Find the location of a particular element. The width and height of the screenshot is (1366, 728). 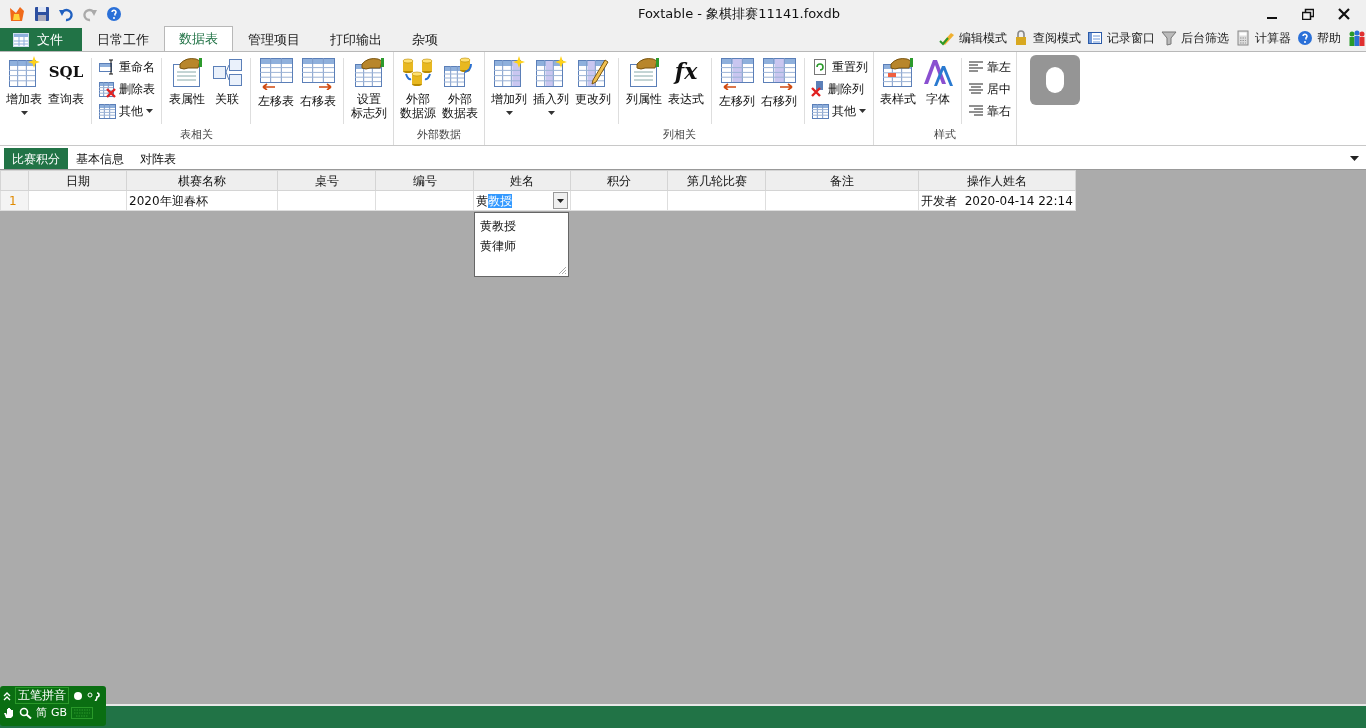

file-menu-button: 文件 is located at coordinates (41, 39).